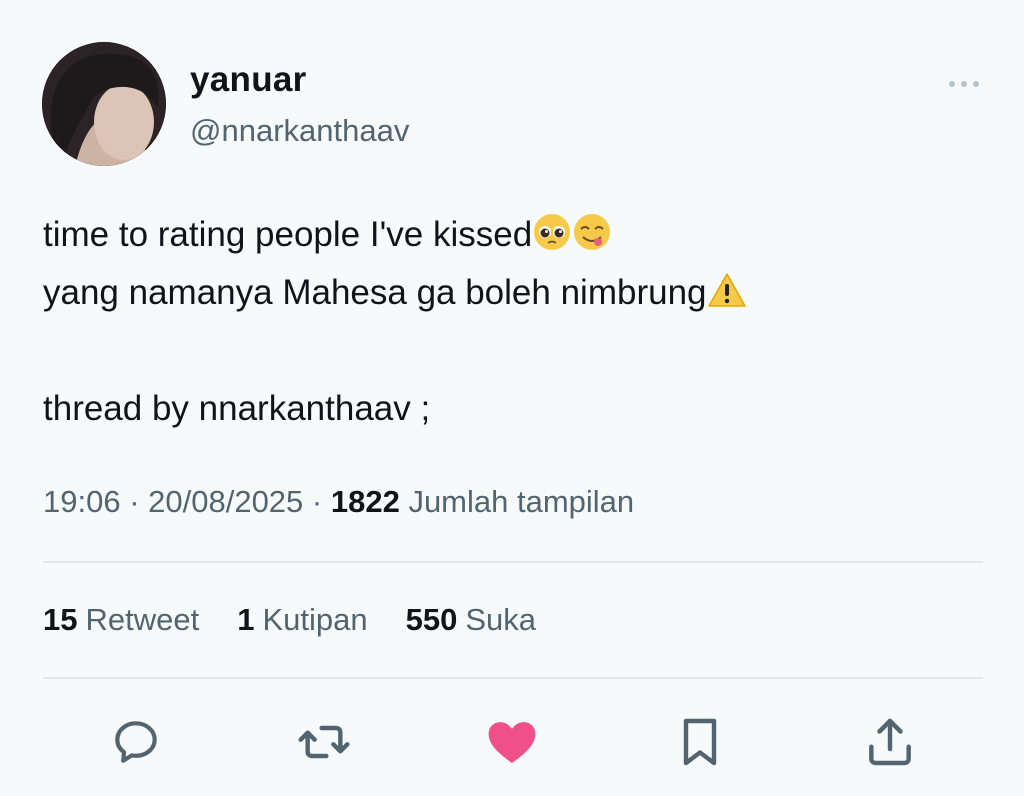 This screenshot has width=1024, height=796. I want to click on share-button, so click(890, 742).